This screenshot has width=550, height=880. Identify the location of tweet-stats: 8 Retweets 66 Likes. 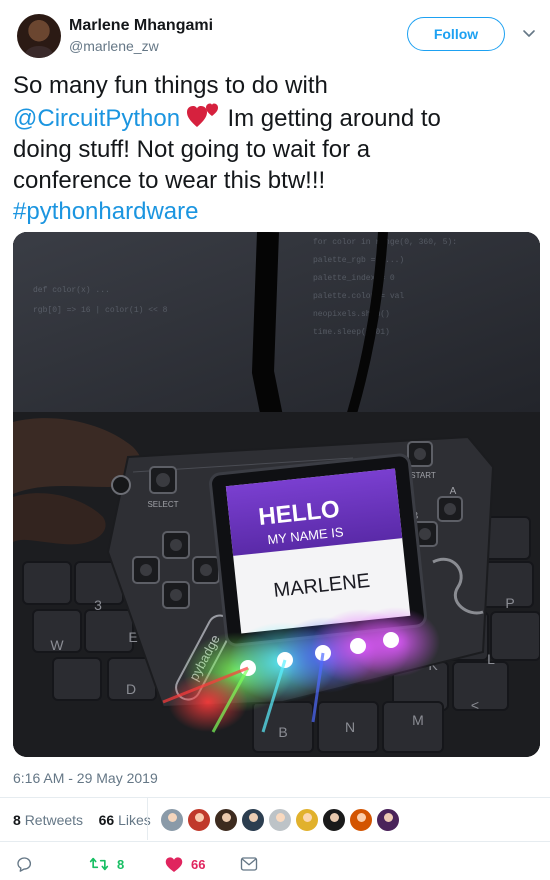
(82, 820).